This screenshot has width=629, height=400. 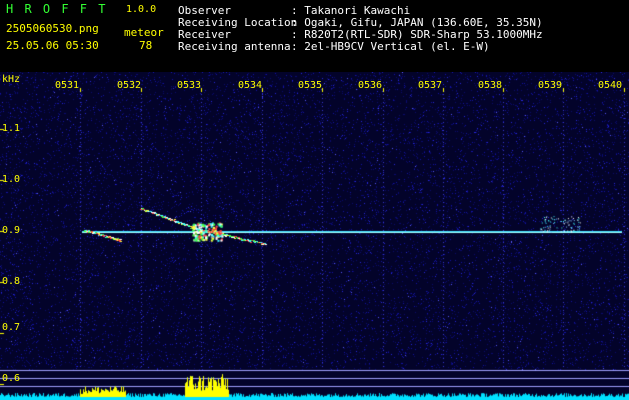 I want to click on app-version: 1.0.0, so click(x=141, y=9).